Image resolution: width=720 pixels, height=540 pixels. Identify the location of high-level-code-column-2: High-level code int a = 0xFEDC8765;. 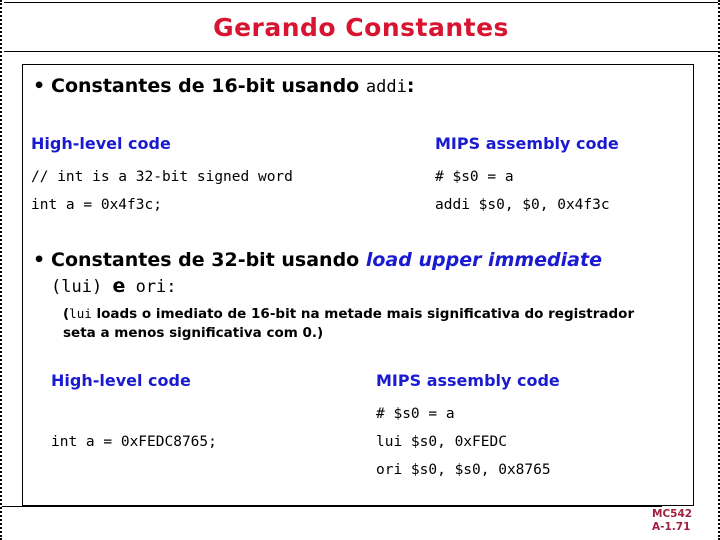
(134, 413).